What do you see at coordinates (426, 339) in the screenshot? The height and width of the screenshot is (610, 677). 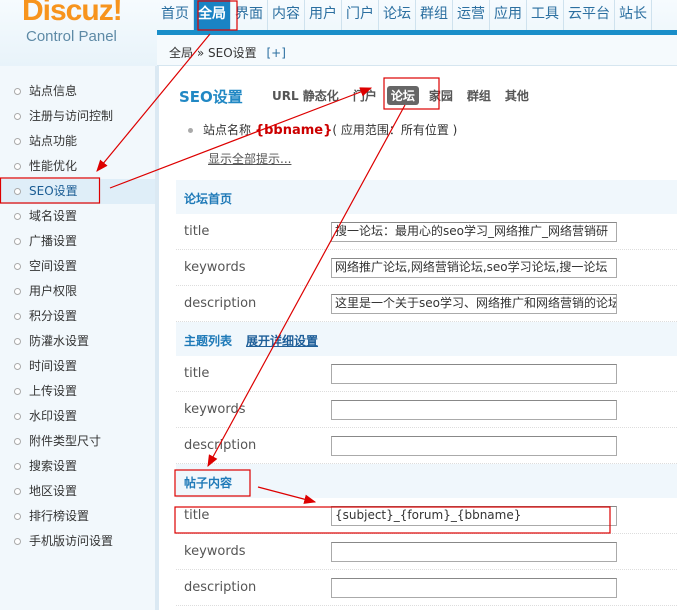 I see `section-header: 主题列表 展开详细设置` at bounding box center [426, 339].